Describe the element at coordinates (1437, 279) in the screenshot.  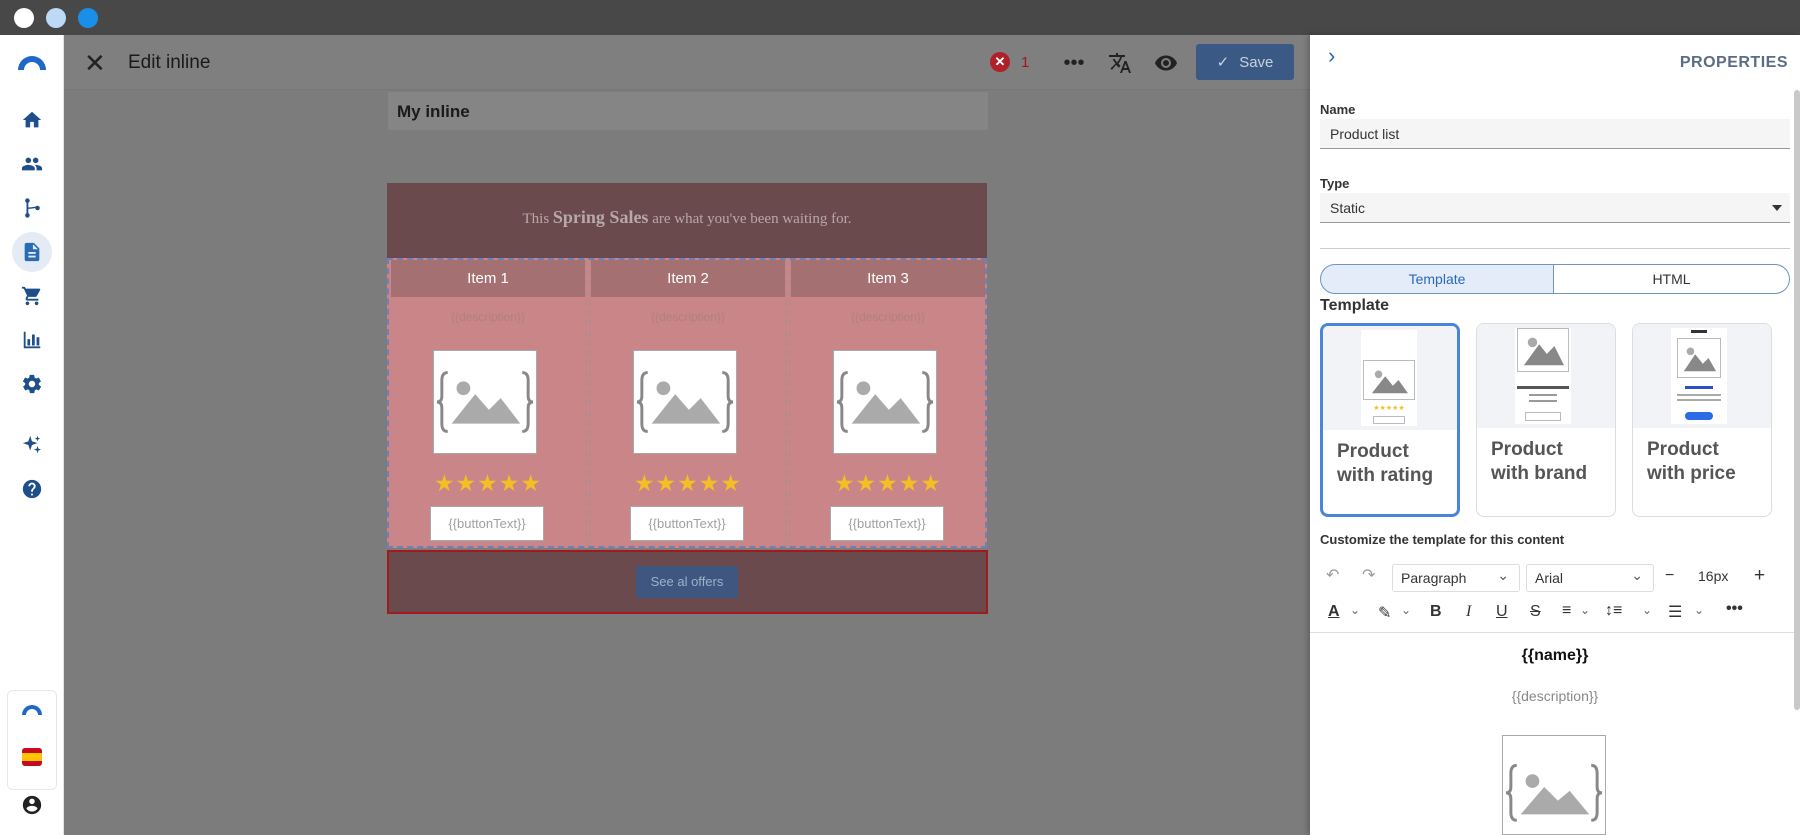
I see `tab-template: Template` at that location.